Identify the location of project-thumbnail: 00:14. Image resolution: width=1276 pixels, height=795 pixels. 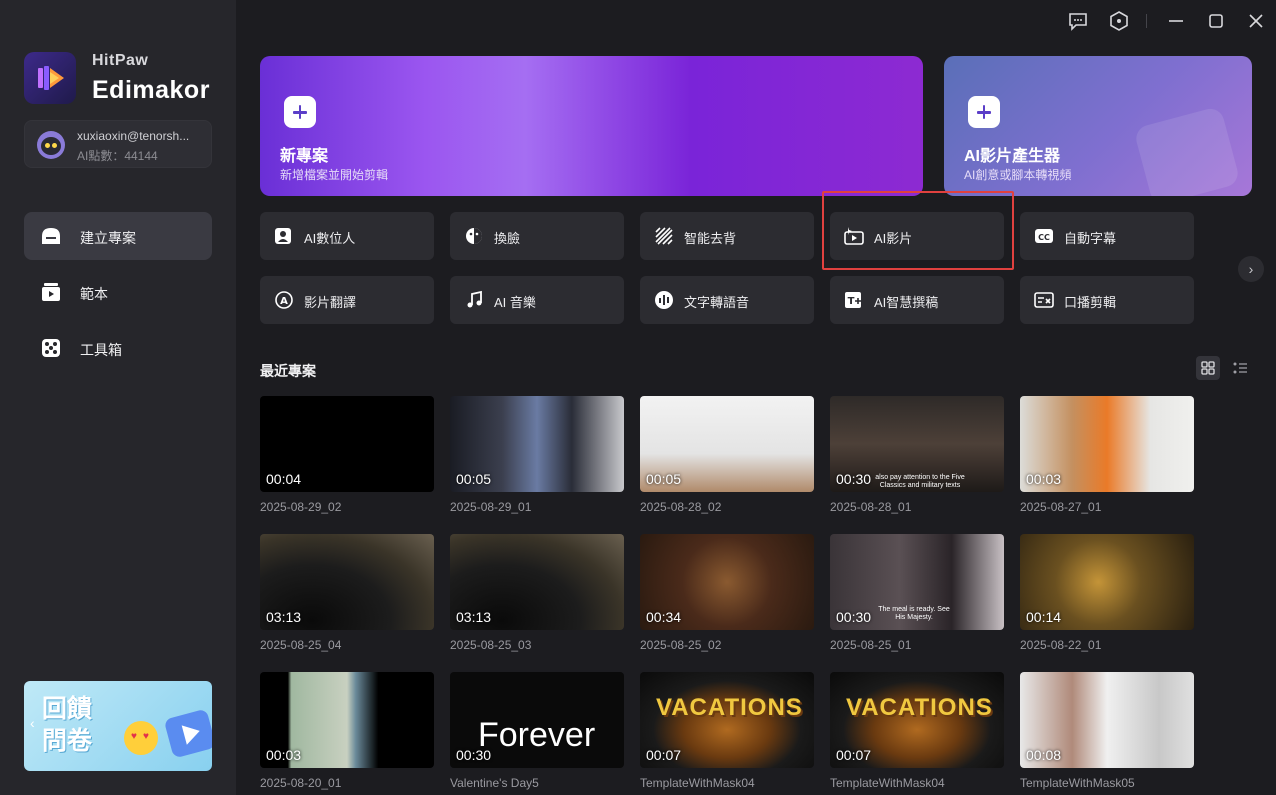
(1107, 582).